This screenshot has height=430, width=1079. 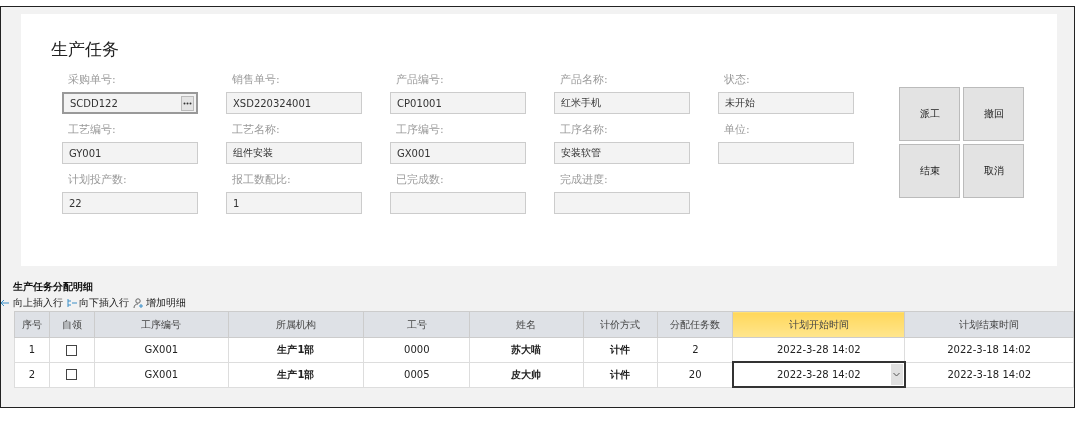 I want to click on action-button: 撤回, so click(x=993, y=114).